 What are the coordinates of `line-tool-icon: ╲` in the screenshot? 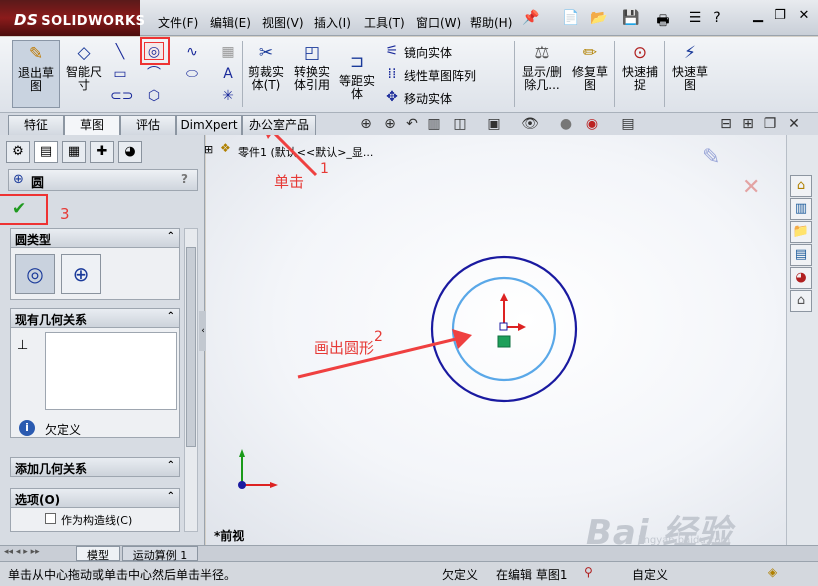 It's located at (120, 52).